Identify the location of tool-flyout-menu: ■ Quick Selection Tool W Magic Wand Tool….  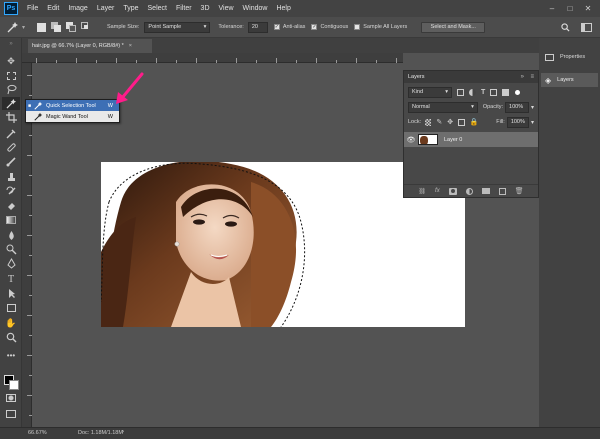
(72, 111).